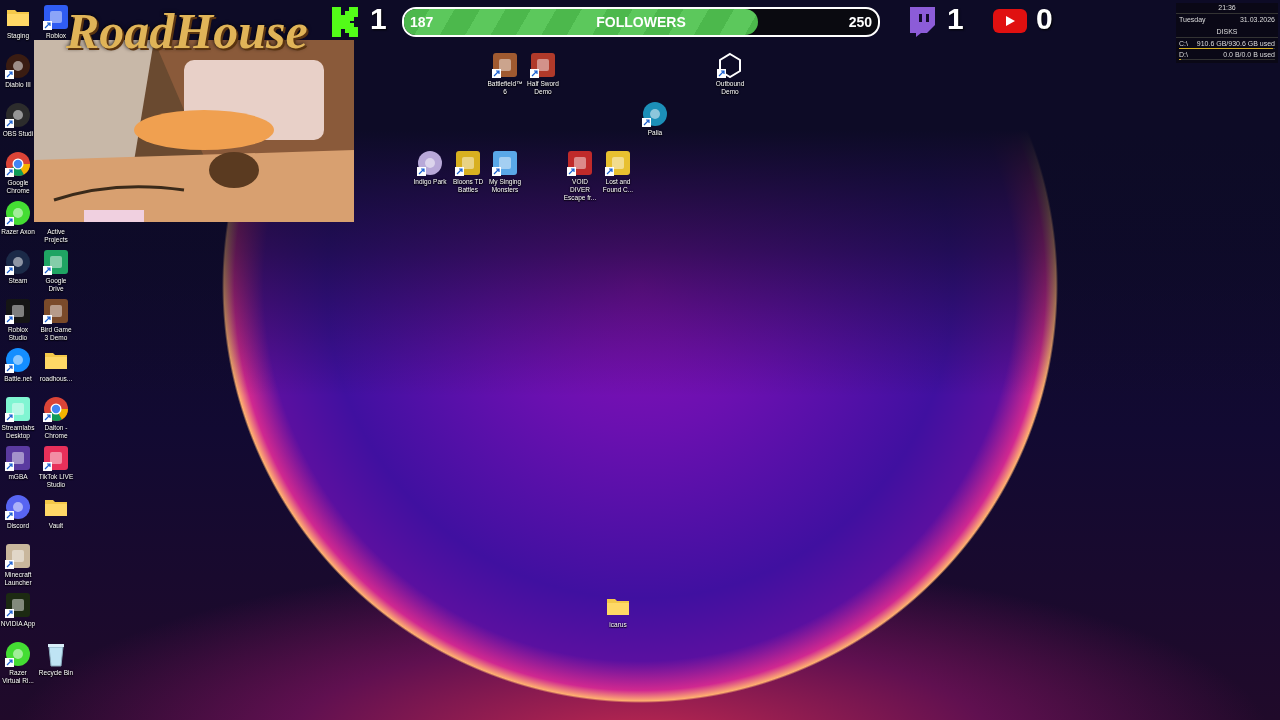  Describe the element at coordinates (860, 22) in the screenshot. I see `goal-count: 250` at that location.